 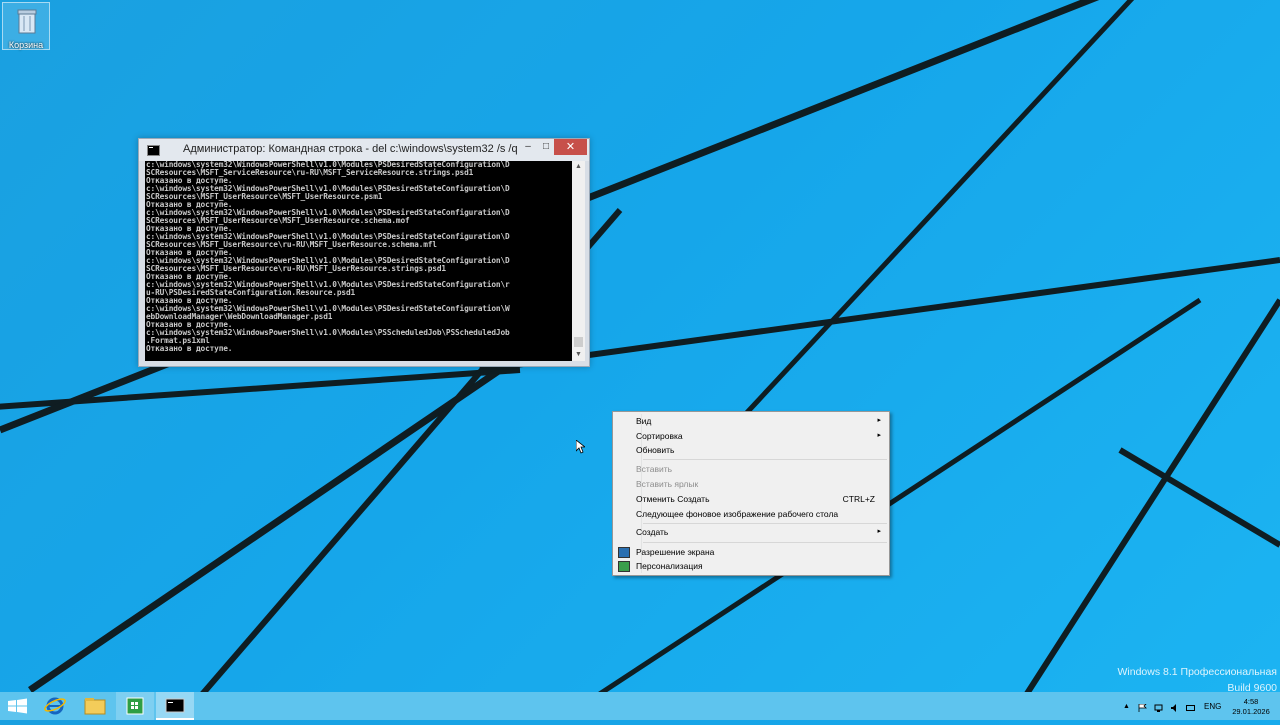 What do you see at coordinates (578, 342) in the screenshot?
I see `scroll-thumb` at bounding box center [578, 342].